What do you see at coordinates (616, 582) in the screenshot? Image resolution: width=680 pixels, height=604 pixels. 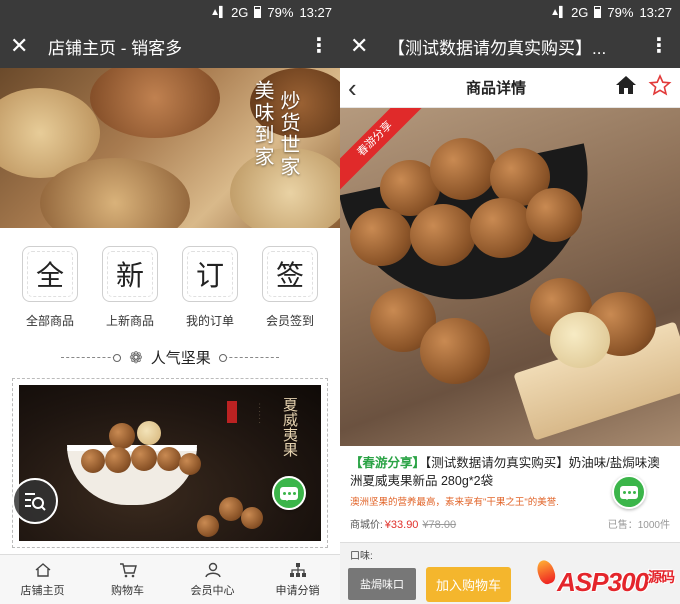 I see `watermark-logo: ASP300源码` at bounding box center [616, 582].